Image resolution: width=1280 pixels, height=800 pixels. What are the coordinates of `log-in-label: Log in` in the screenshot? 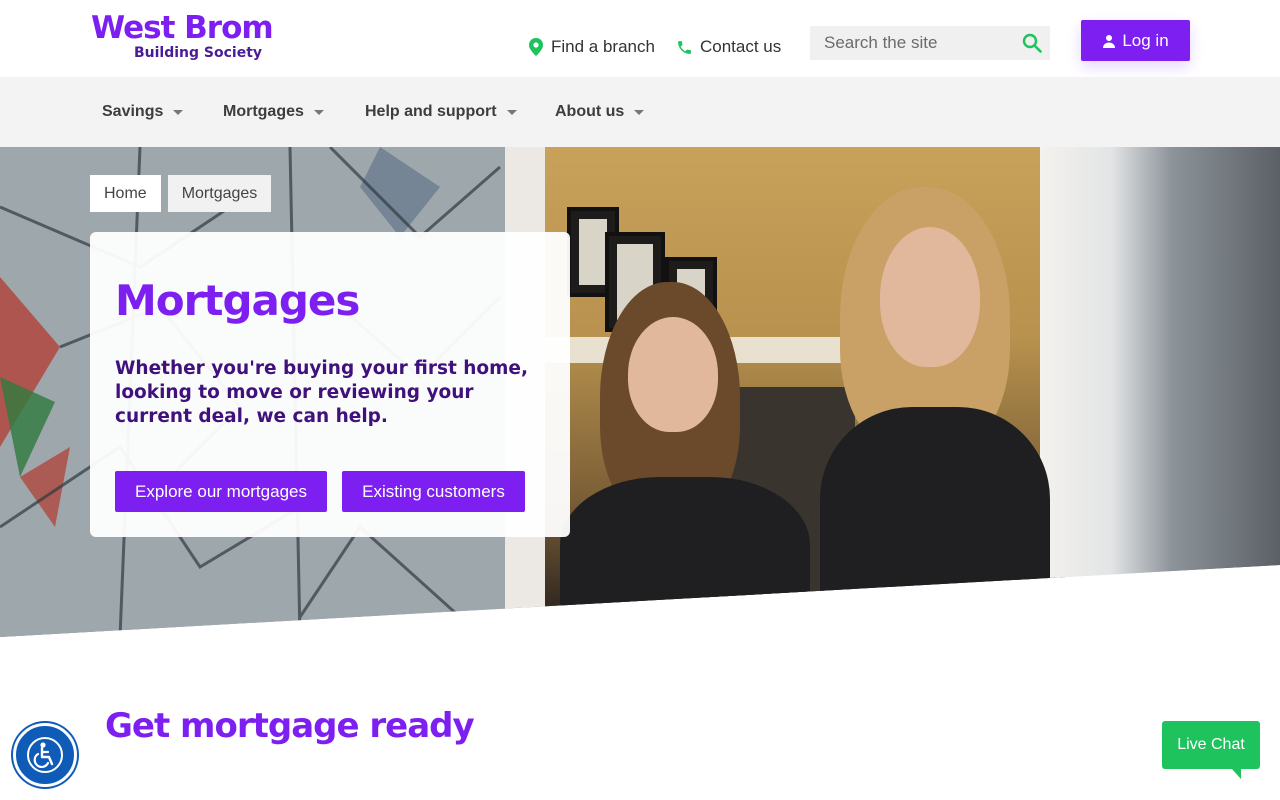 It's located at (1145, 40).